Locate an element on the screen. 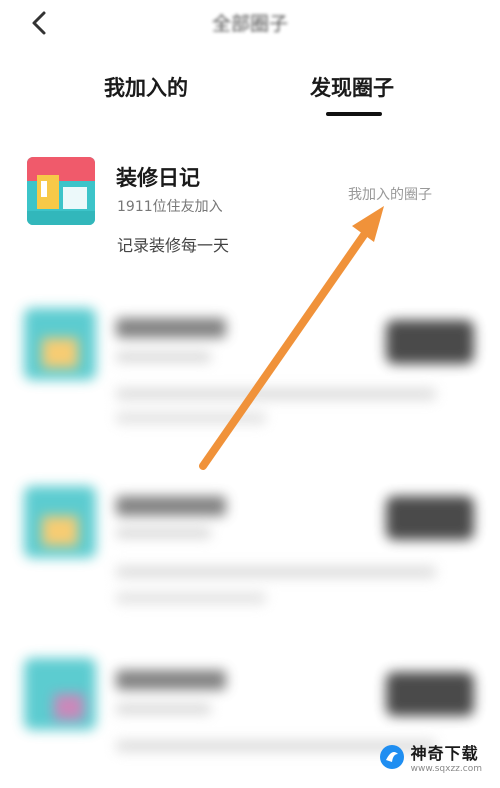 The image size is (500, 788). circle-member-count: 1911位住友加入 is located at coordinates (170, 207).